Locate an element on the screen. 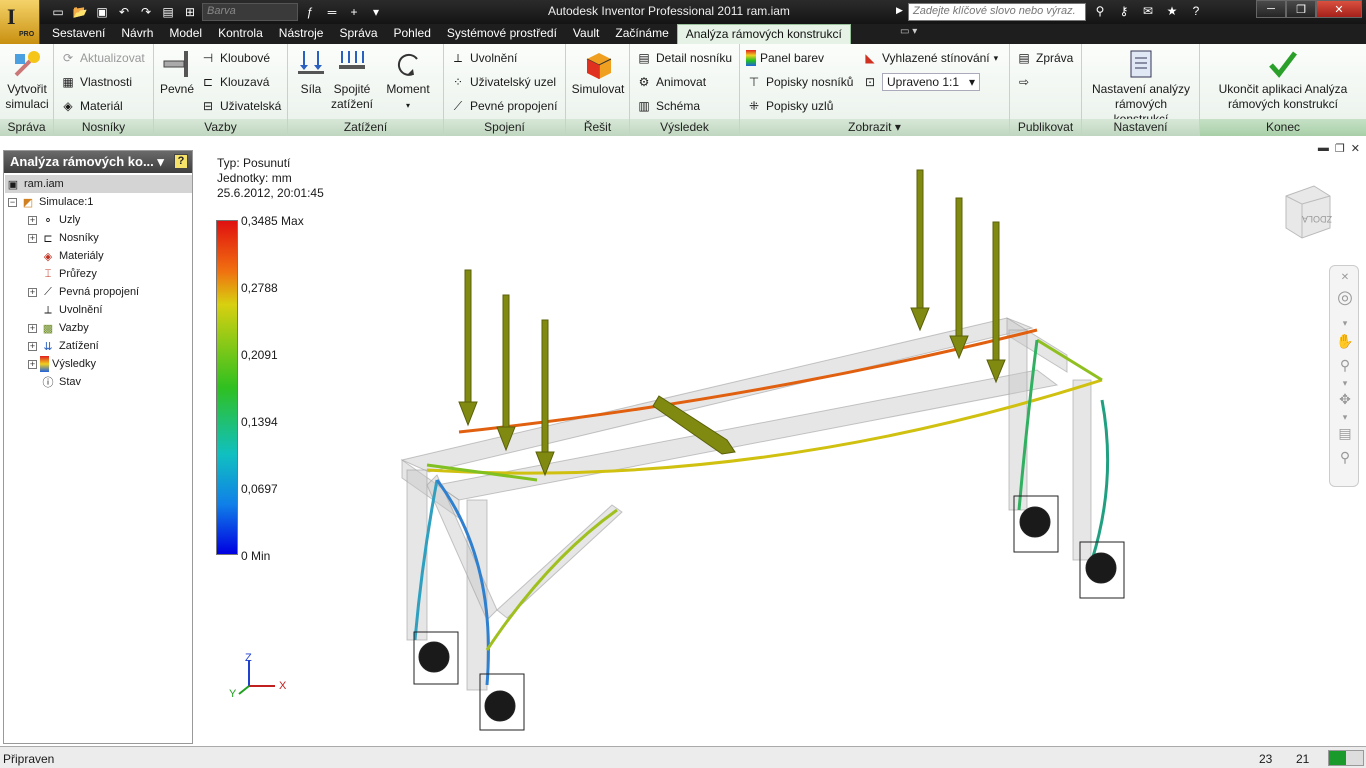 The width and height of the screenshot is (1366, 768). material-button: ◈ Materiál is located at coordinates (91, 106).